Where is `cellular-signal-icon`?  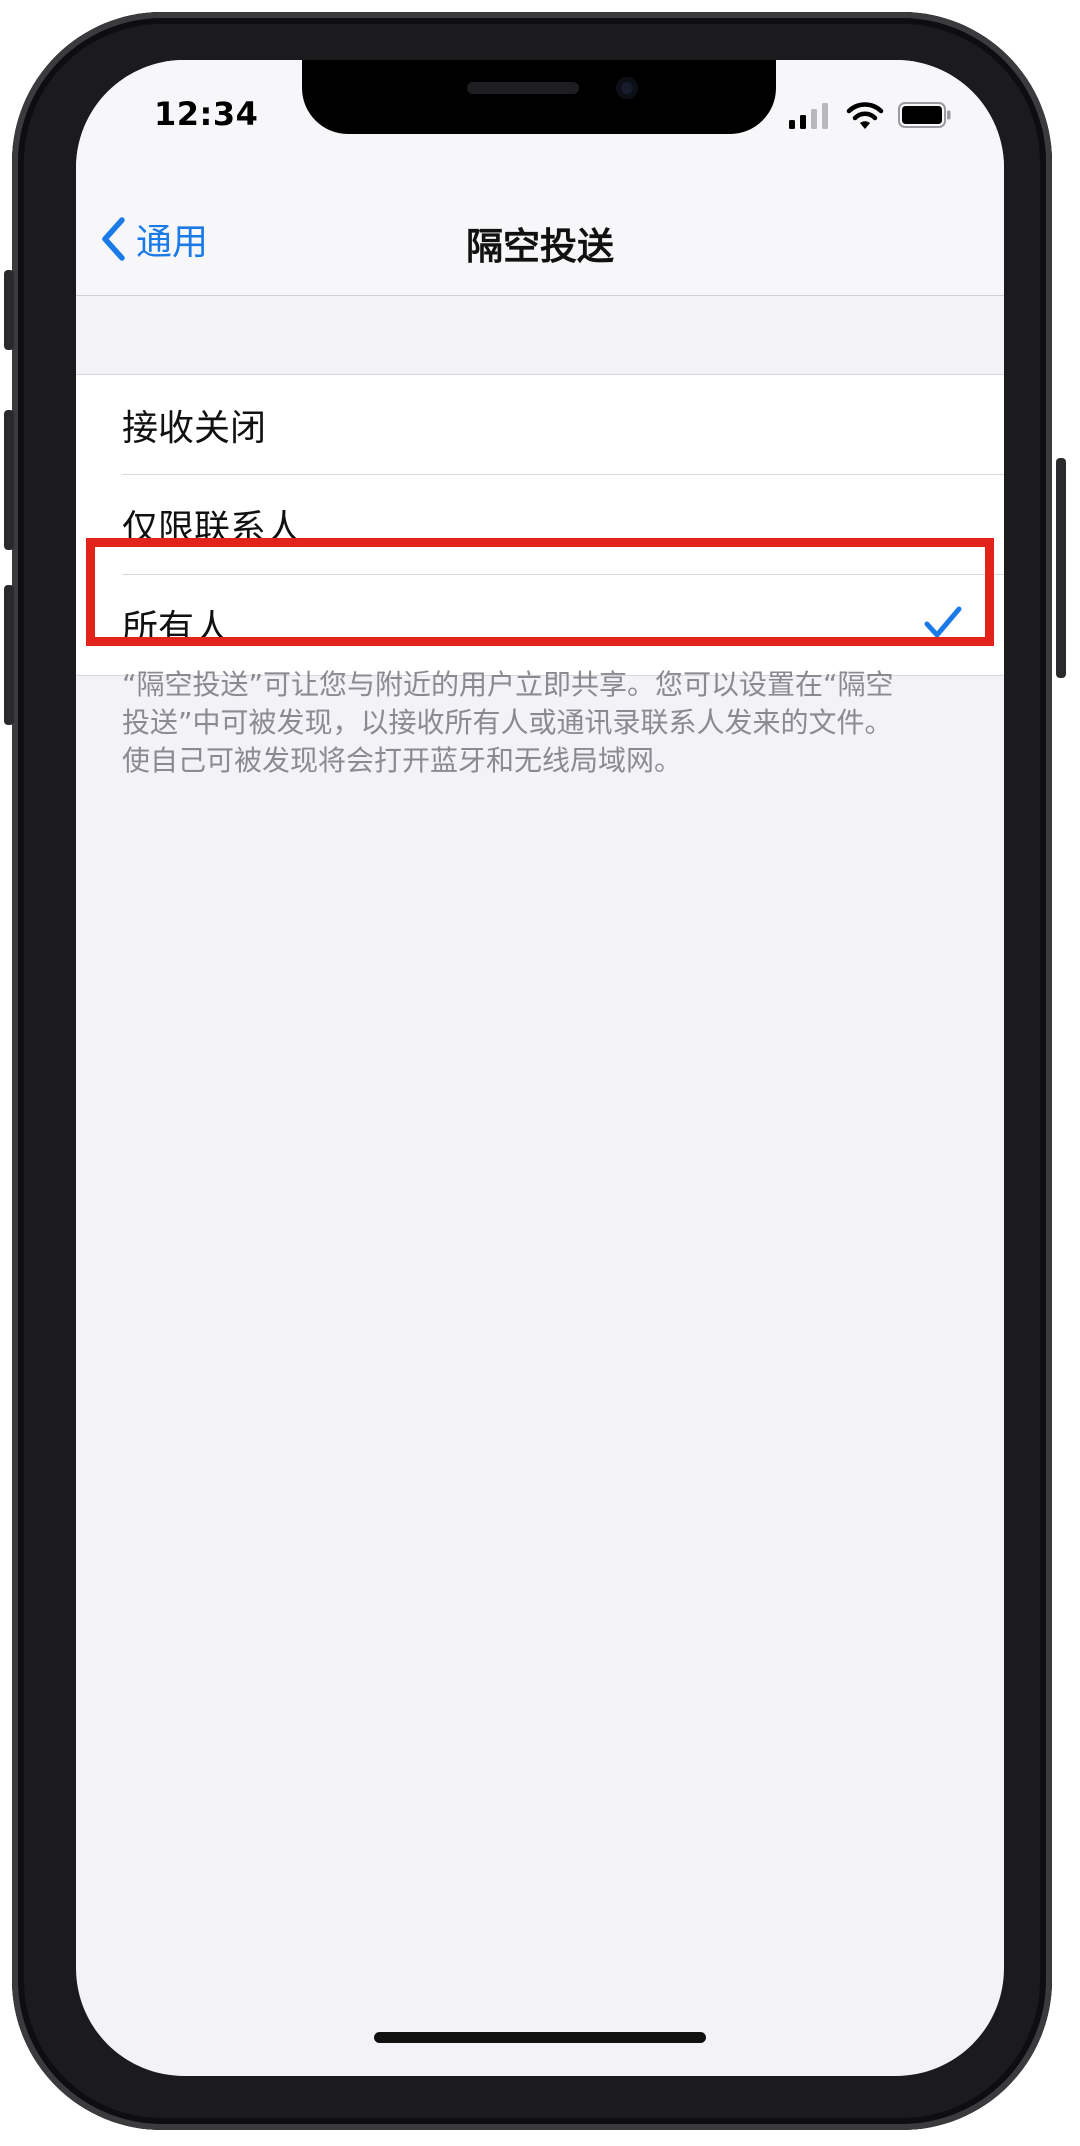
cellular-signal-icon is located at coordinates (808, 116).